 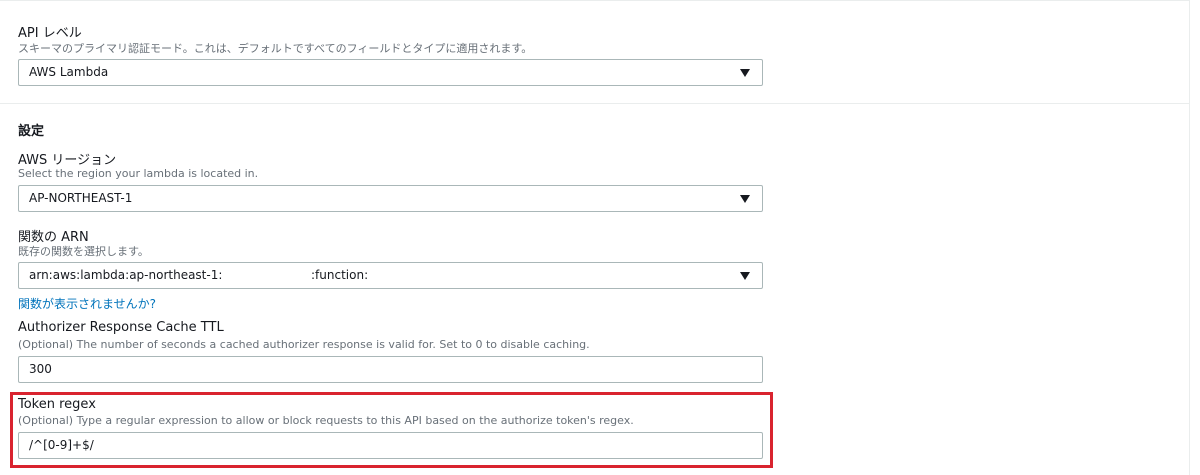 What do you see at coordinates (390, 369) in the screenshot?
I see `cache-ttl-input: 300` at bounding box center [390, 369].